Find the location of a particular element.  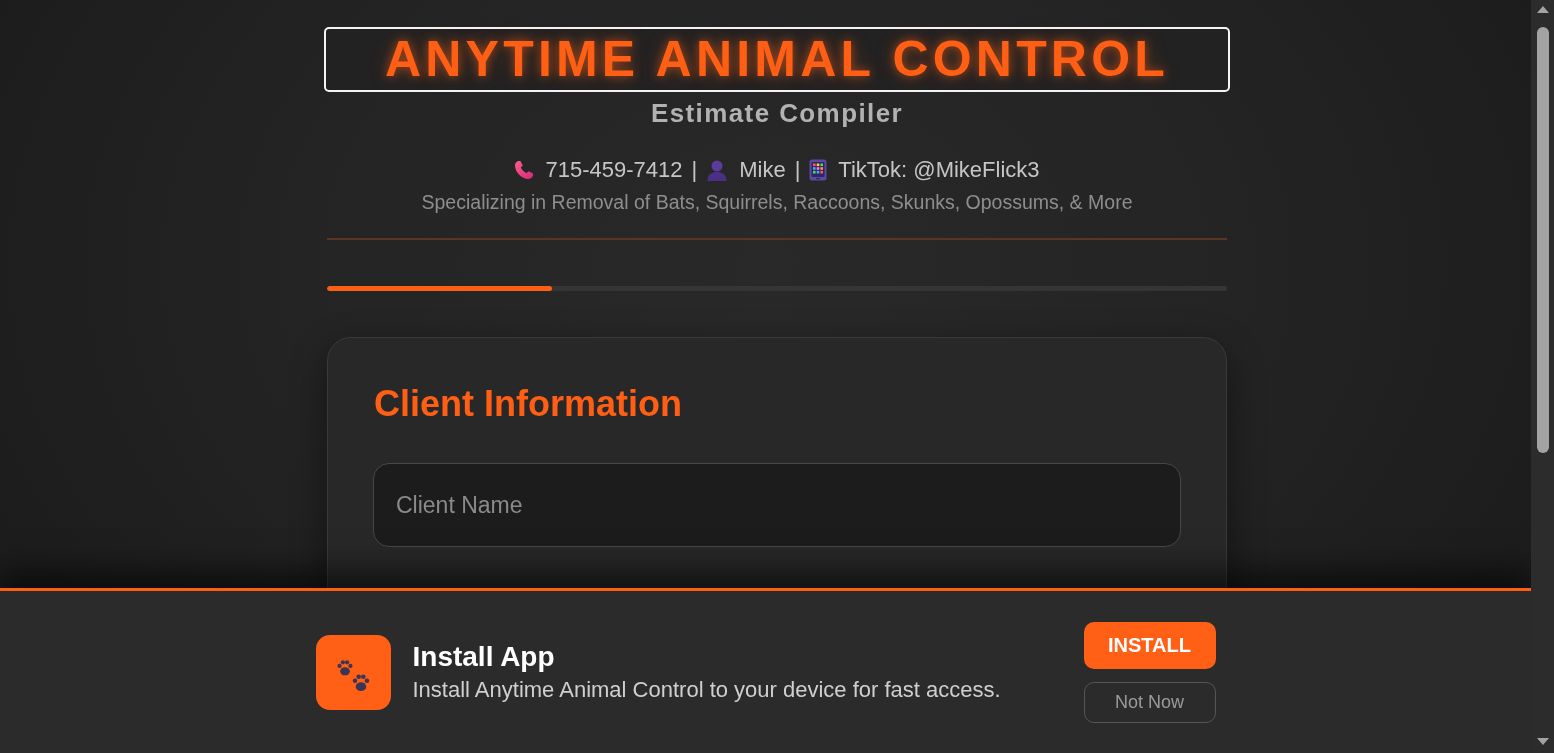

social-handle: TikTok: @MikeFlick3 is located at coordinates (939, 170).